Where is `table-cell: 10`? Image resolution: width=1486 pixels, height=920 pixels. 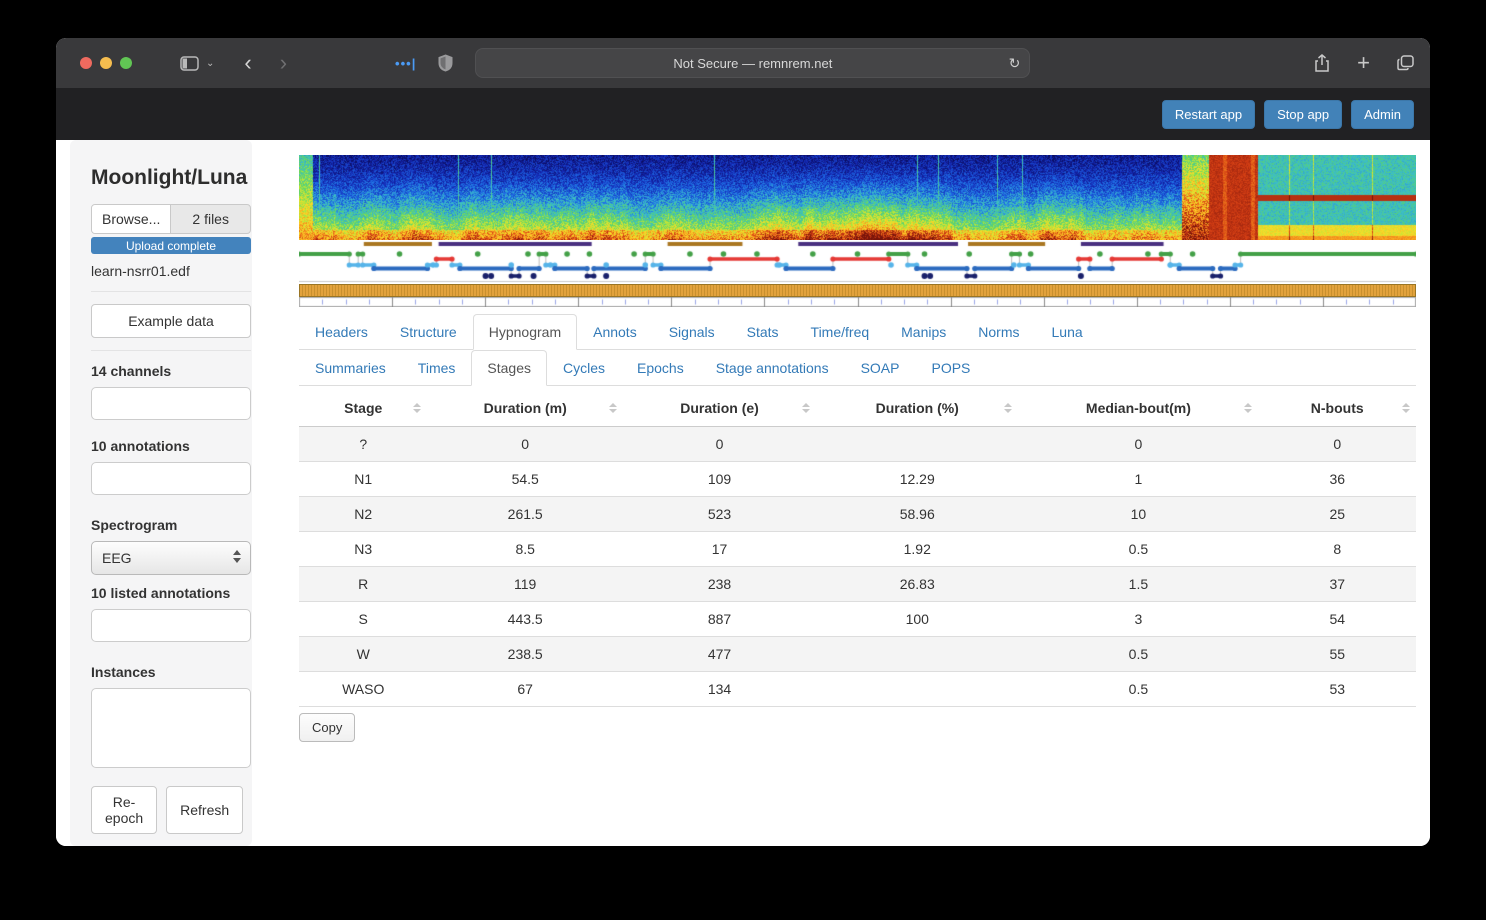 table-cell: 10 is located at coordinates (1138, 514).